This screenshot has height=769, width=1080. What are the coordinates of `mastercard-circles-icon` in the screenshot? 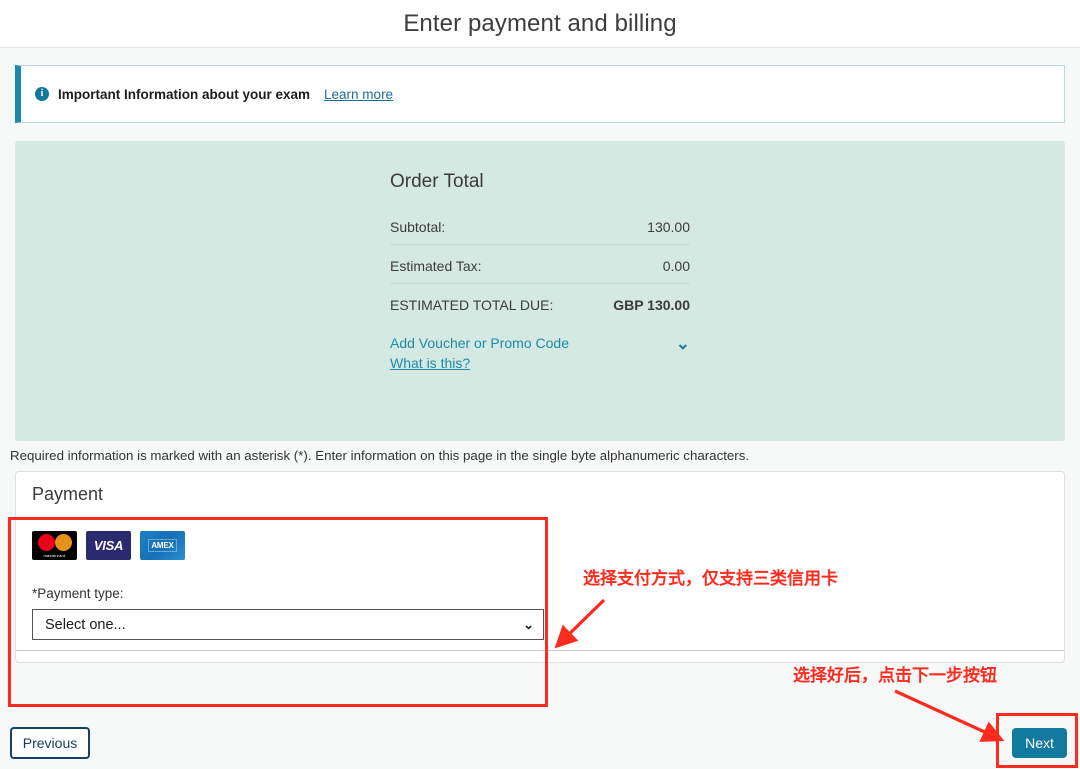 It's located at (54, 542).